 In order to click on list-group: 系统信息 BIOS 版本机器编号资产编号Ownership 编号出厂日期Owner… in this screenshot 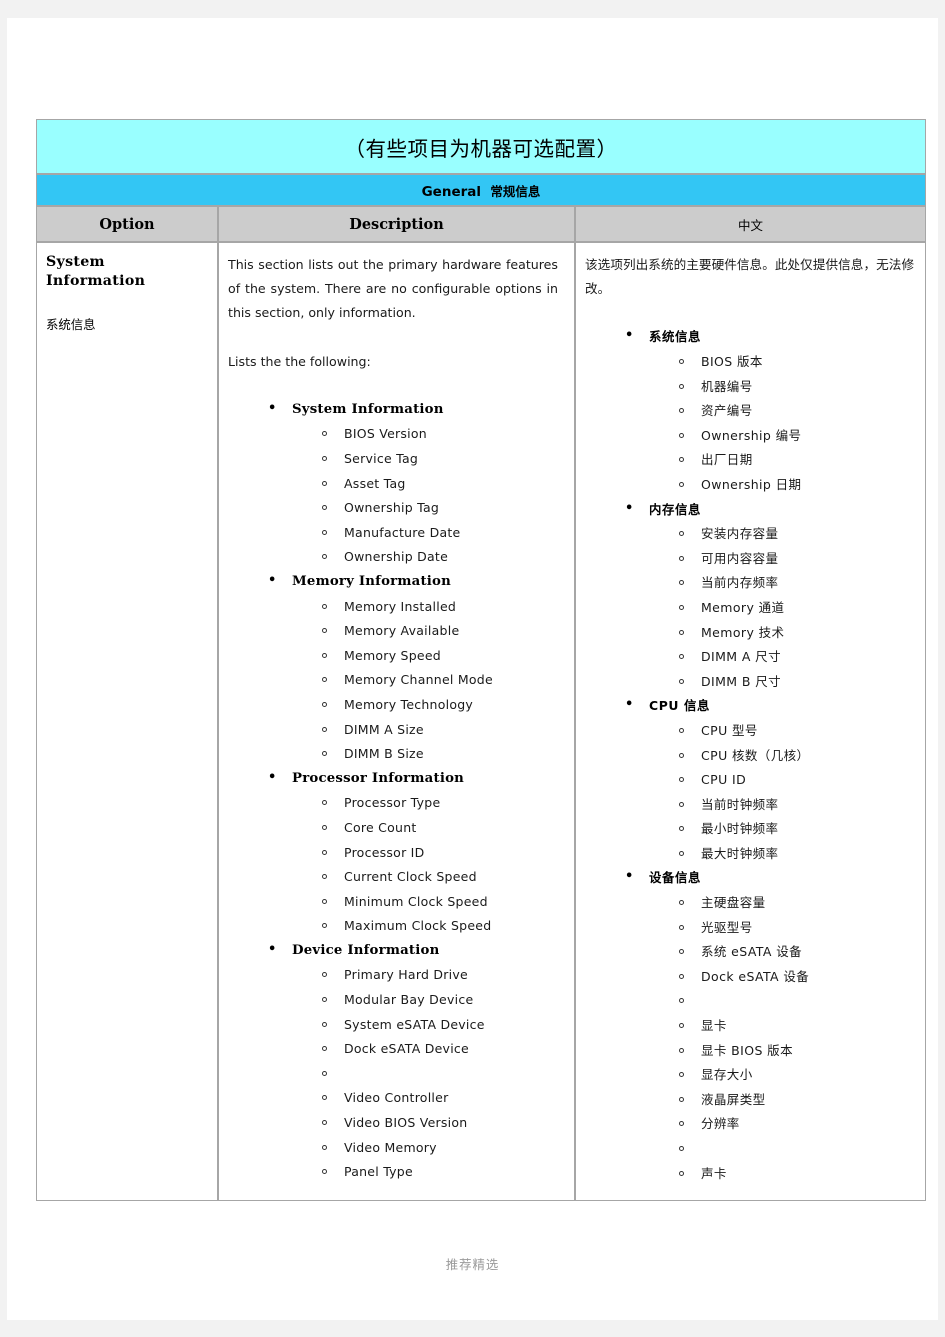, I will do `click(750, 411)`.